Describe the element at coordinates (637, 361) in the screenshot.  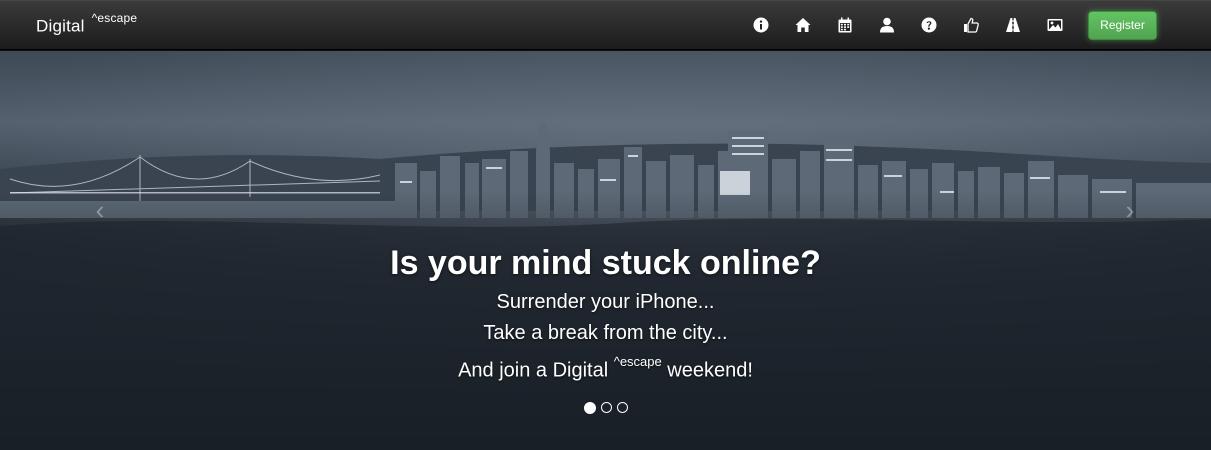
I see `hero-line-3-superscript: ^escape` at that location.